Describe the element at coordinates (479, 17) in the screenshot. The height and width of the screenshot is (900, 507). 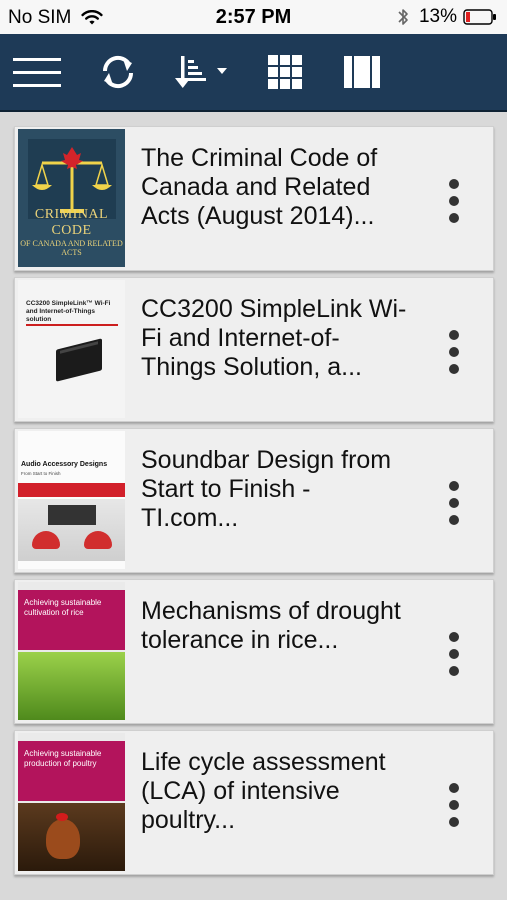
I see `battery-icon` at that location.